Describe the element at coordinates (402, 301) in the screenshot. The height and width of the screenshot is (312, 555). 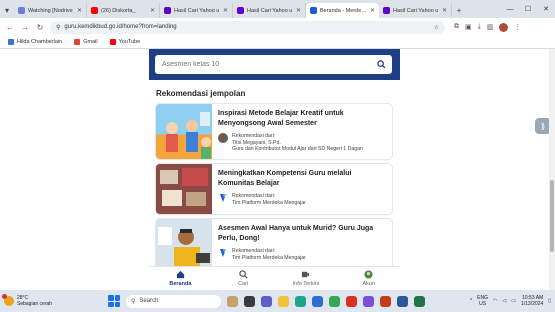
I see `word-icon` at that location.